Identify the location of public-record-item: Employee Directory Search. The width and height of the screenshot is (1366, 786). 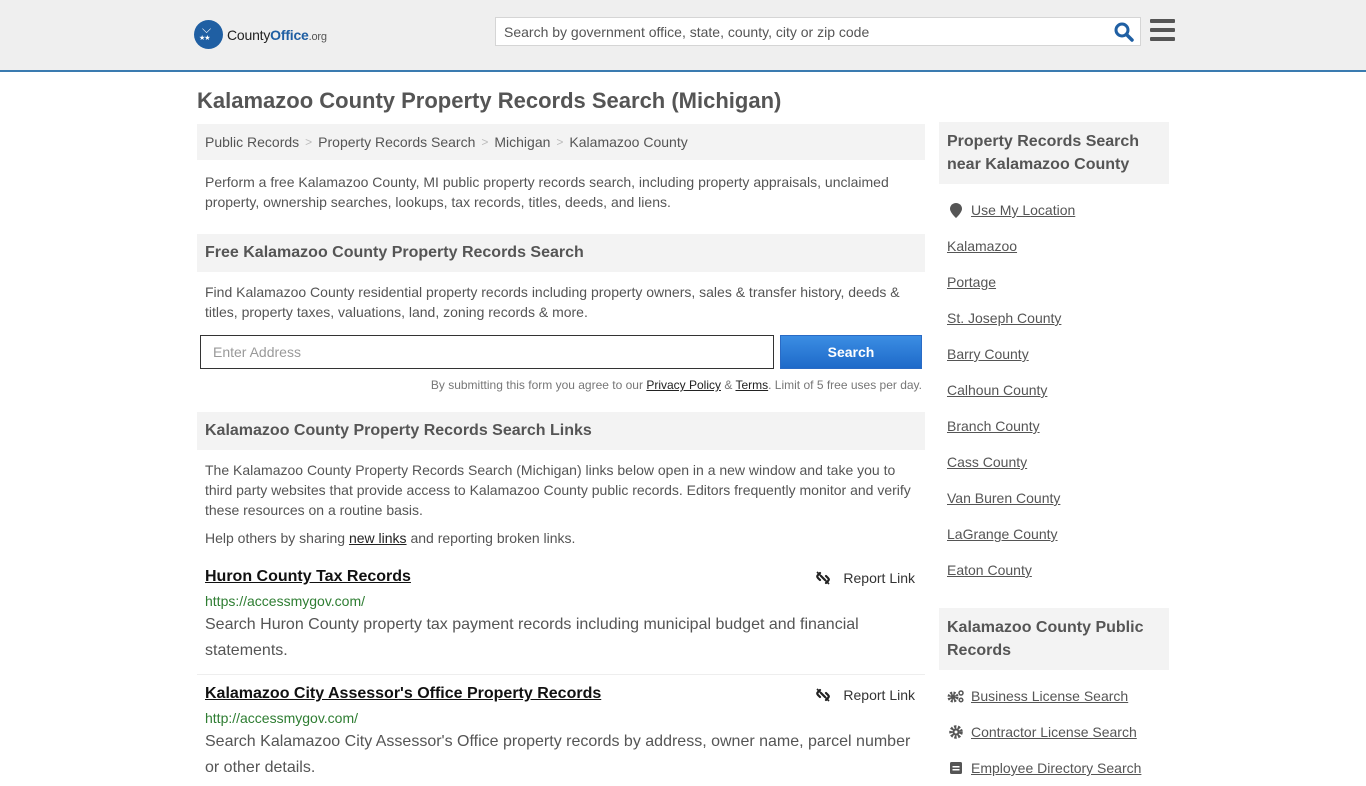
(1058, 768).